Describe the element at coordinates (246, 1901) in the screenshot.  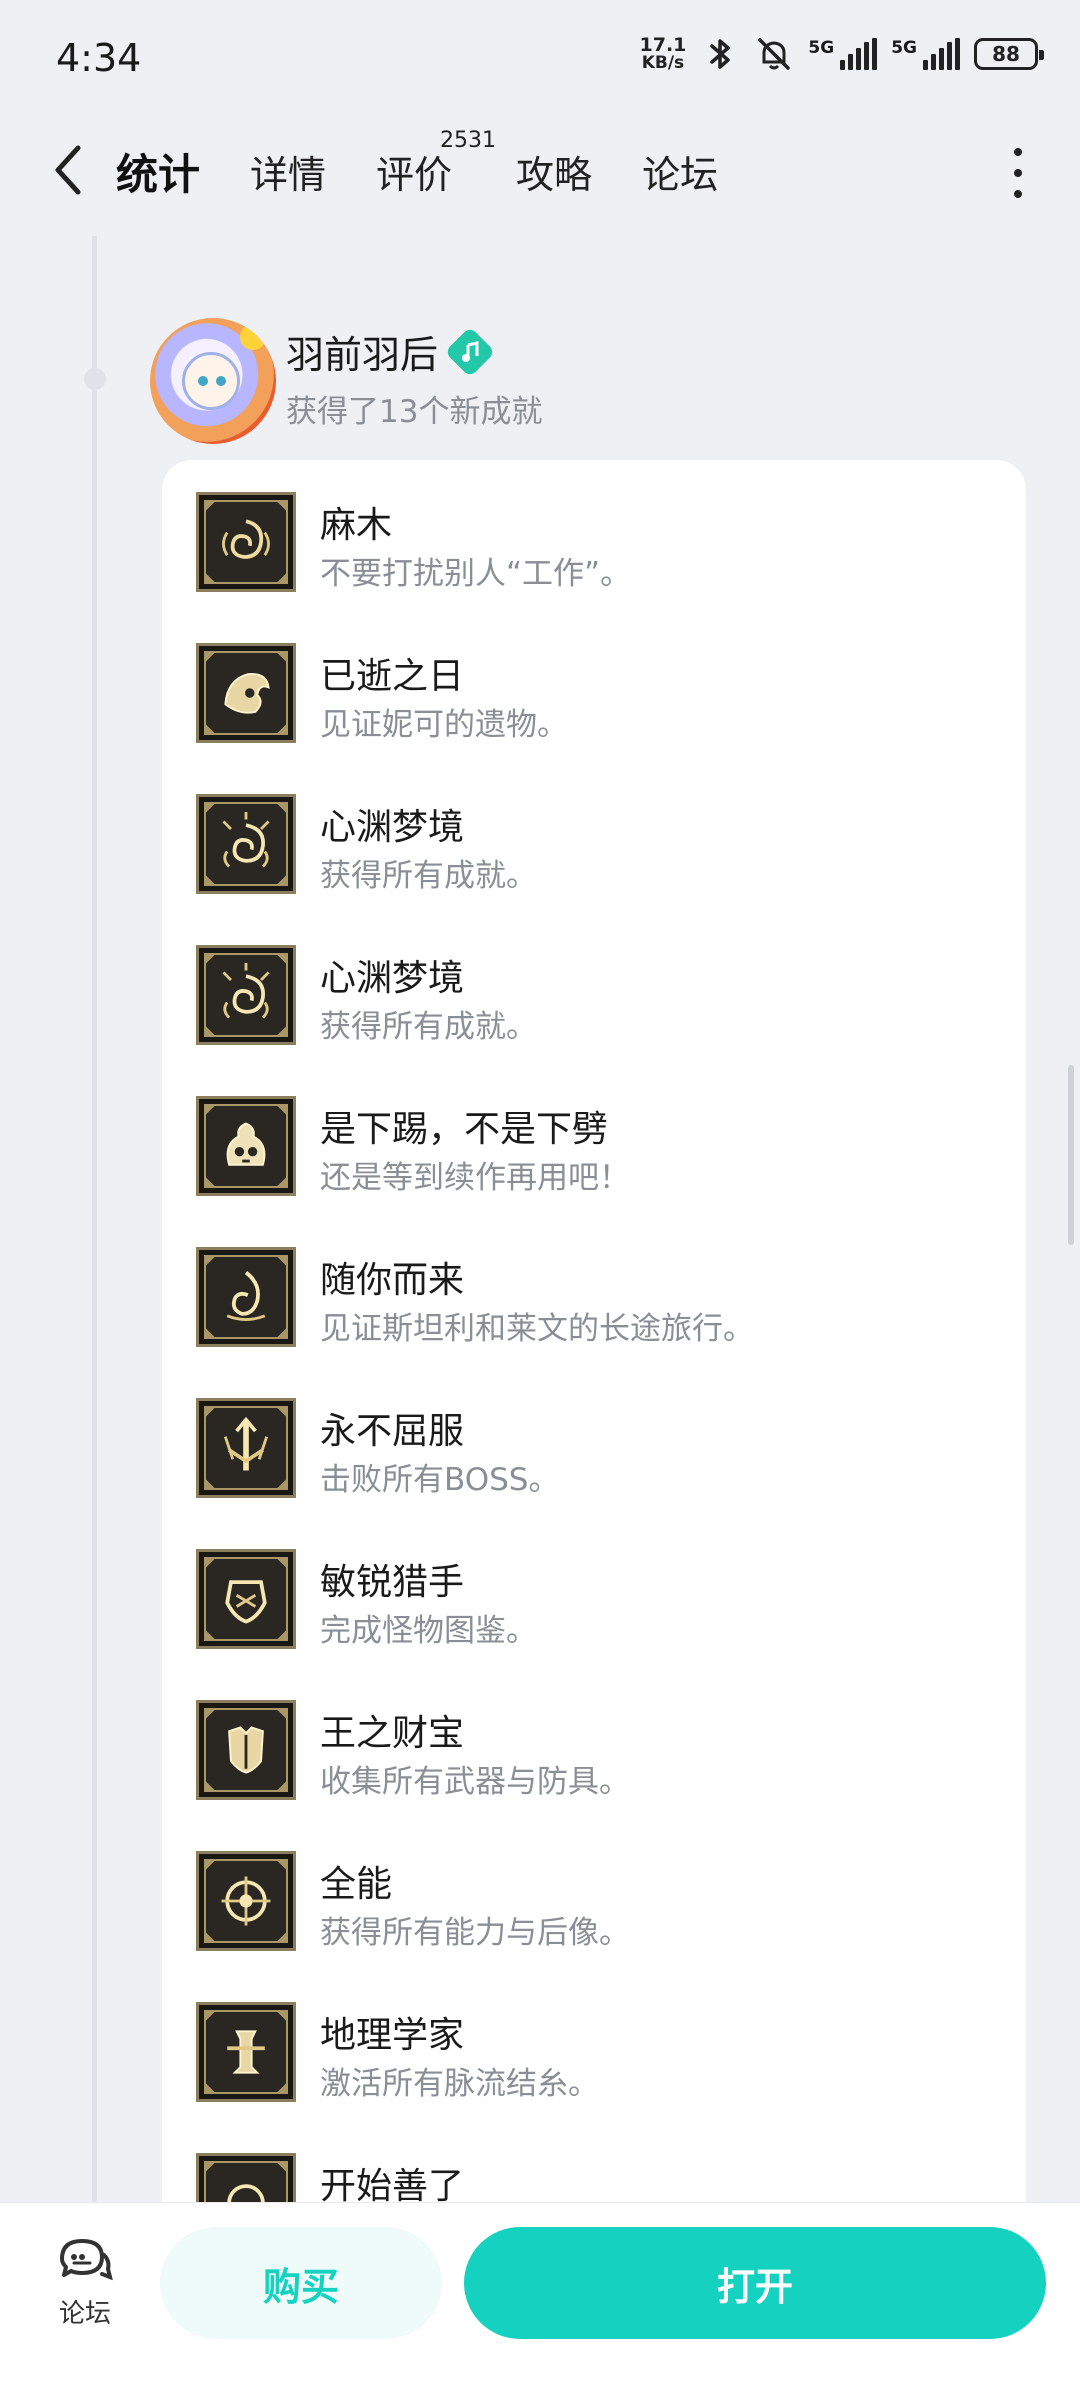
I see `crest-emblem-icon` at that location.